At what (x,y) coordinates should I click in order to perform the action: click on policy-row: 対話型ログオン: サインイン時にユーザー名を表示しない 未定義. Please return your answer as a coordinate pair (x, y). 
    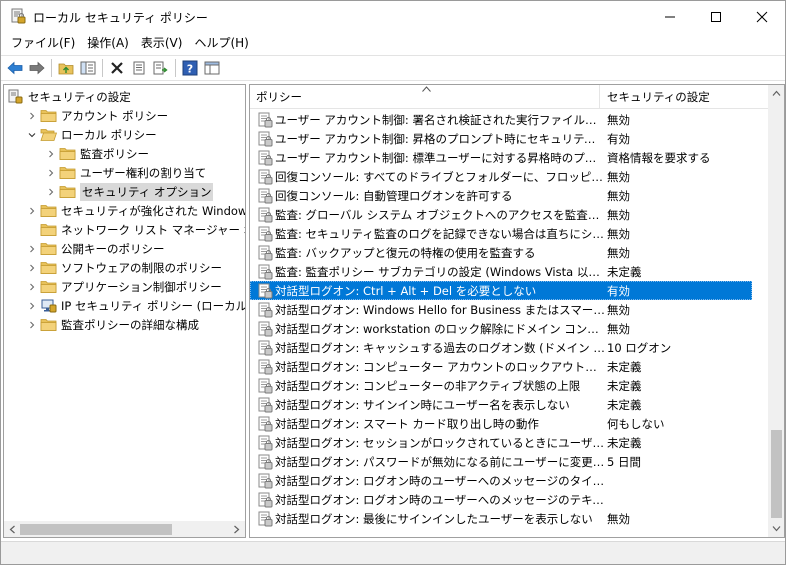
    Looking at the image, I should click on (501, 404).